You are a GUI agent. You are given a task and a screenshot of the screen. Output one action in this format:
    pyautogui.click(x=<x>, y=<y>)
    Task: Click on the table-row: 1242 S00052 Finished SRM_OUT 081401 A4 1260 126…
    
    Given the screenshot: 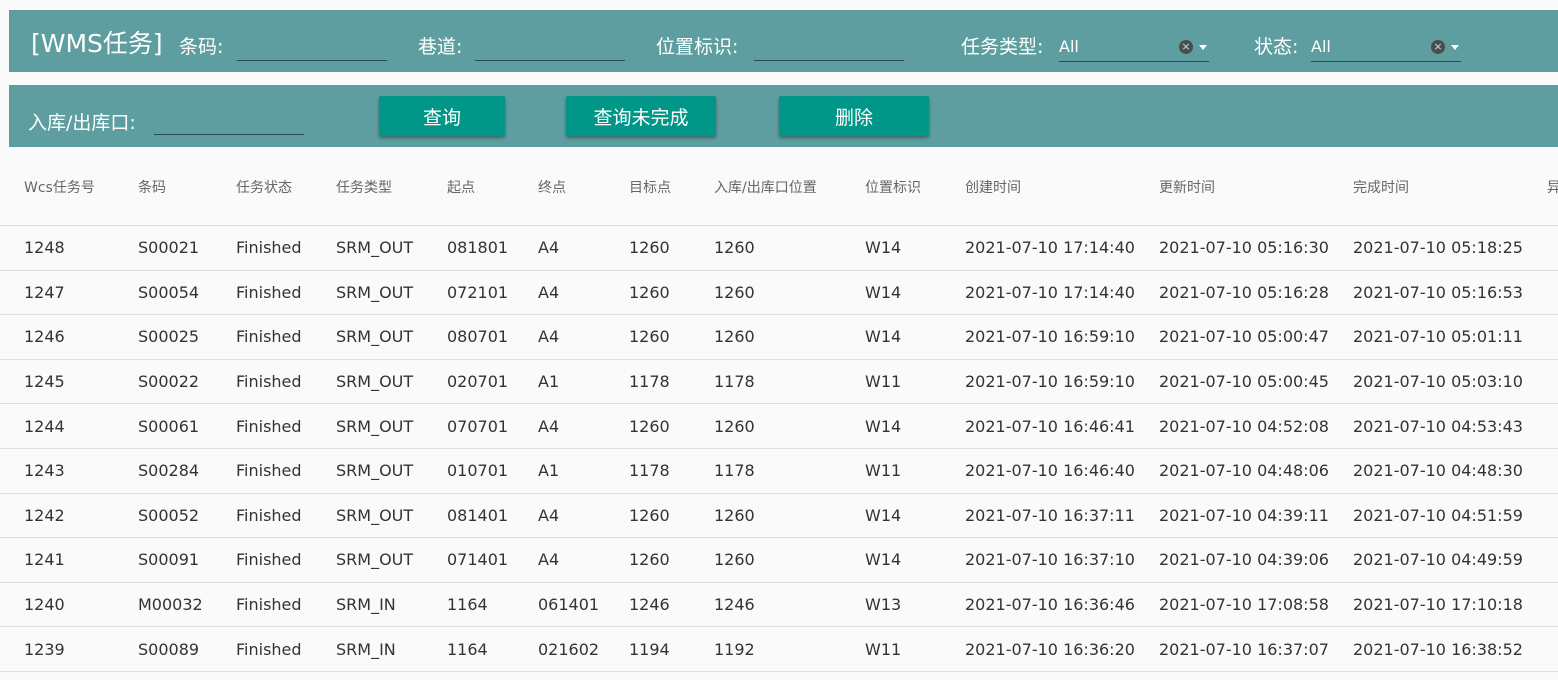 What is the action you would take?
    pyautogui.click(x=779, y=516)
    